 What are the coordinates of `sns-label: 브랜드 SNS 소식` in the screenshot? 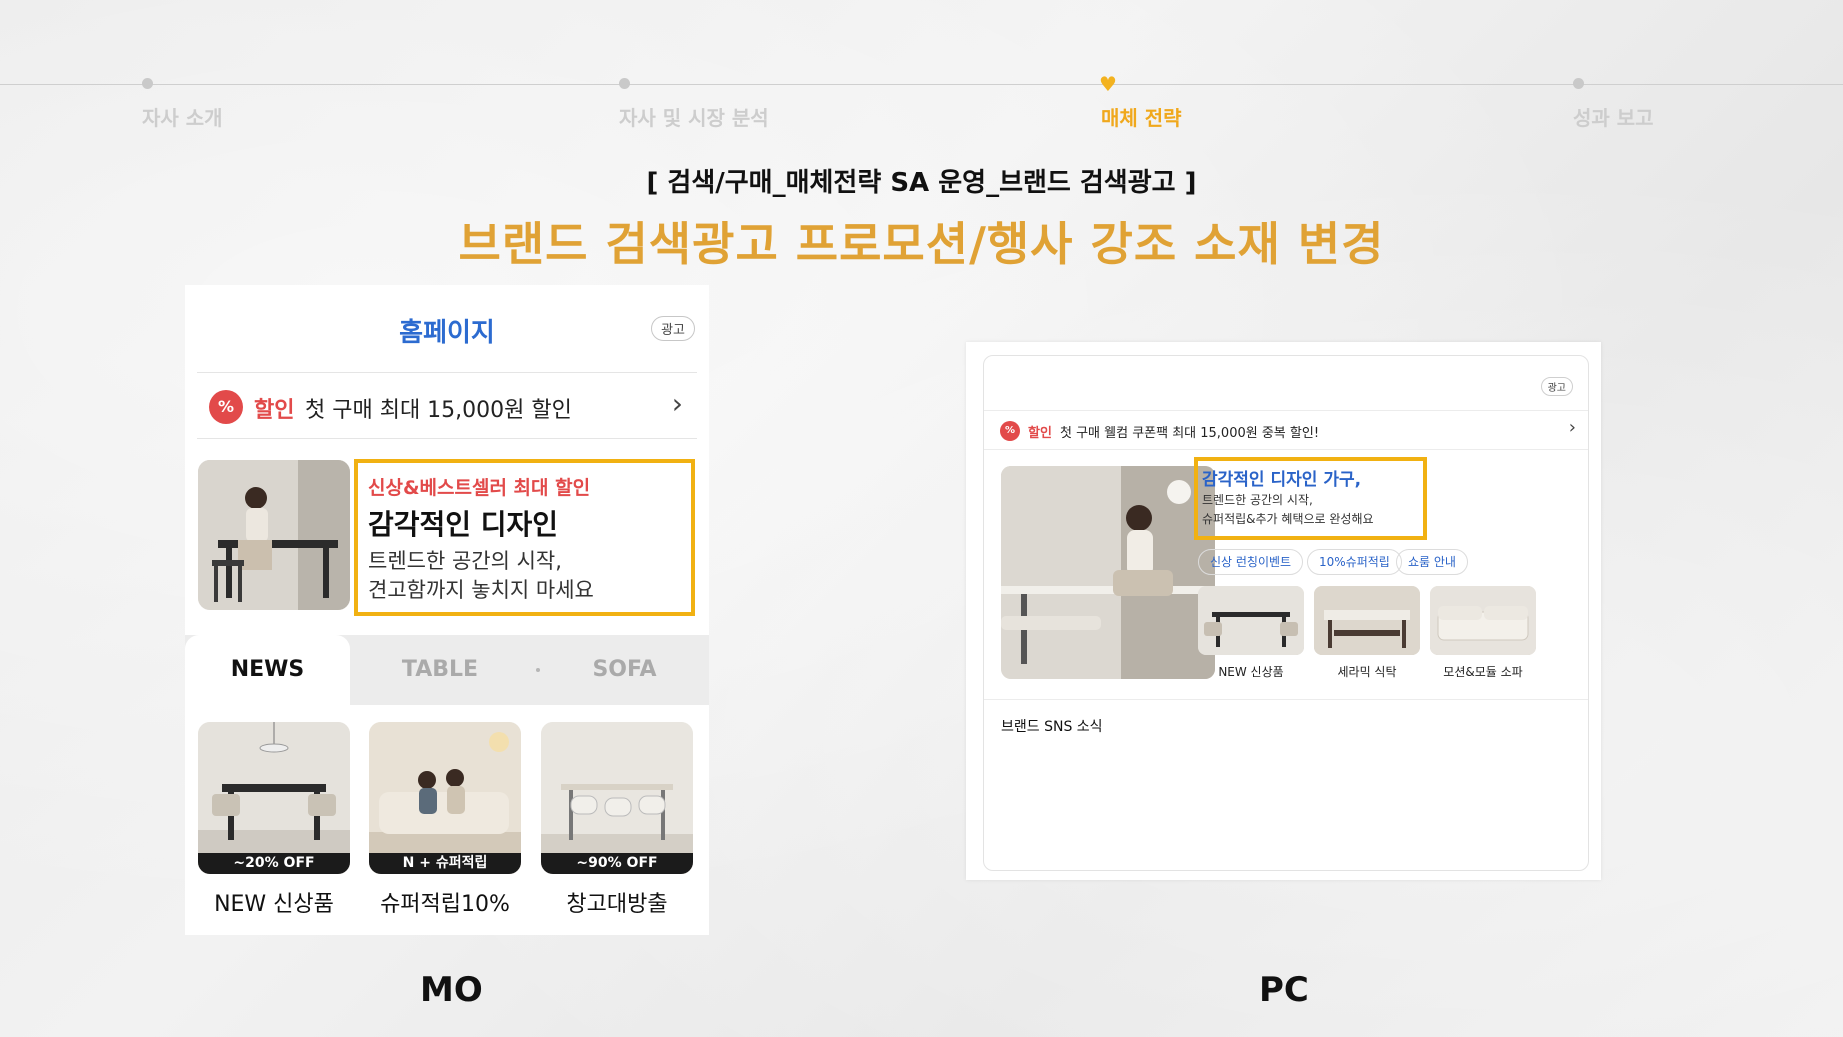 It's located at (1052, 726).